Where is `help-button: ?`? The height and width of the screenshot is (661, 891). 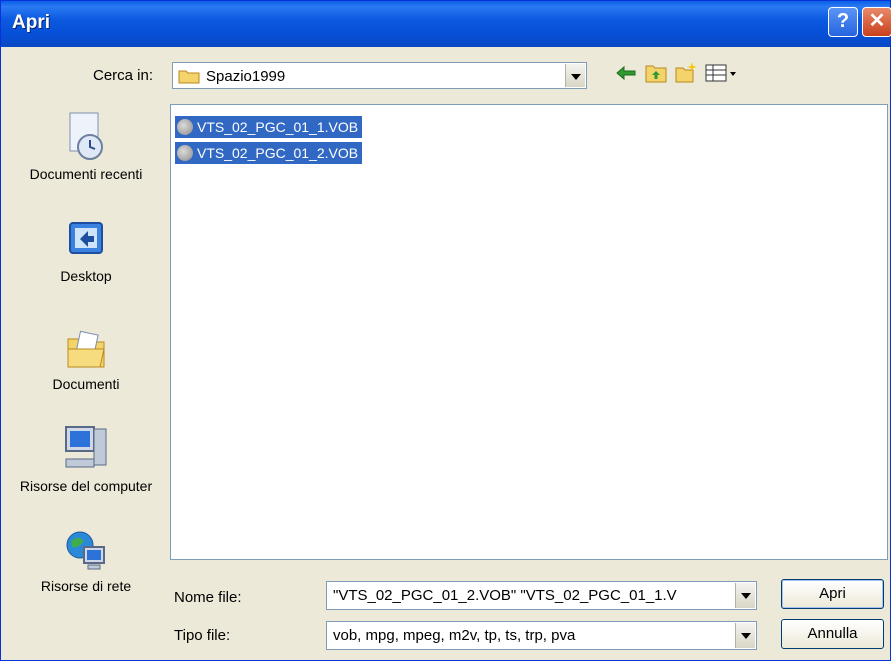 help-button: ? is located at coordinates (843, 22).